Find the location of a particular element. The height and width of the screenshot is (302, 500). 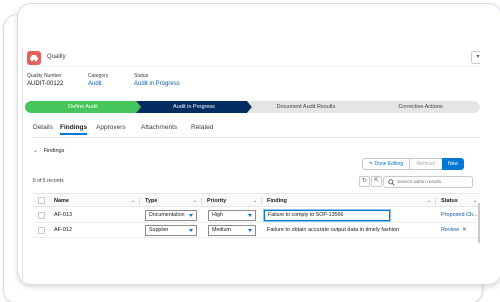

type-select: Supplier is located at coordinates (171, 230).